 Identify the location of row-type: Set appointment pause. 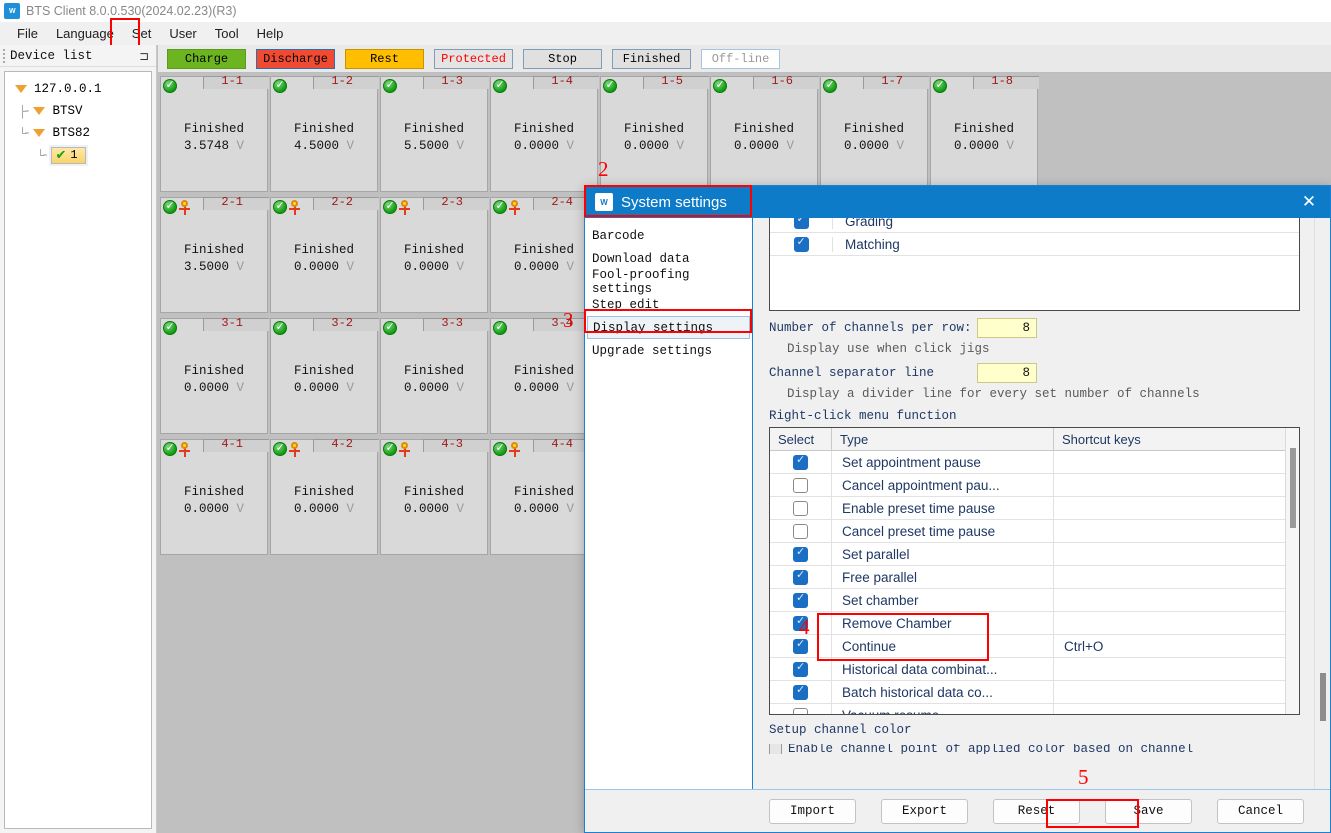
(943, 462).